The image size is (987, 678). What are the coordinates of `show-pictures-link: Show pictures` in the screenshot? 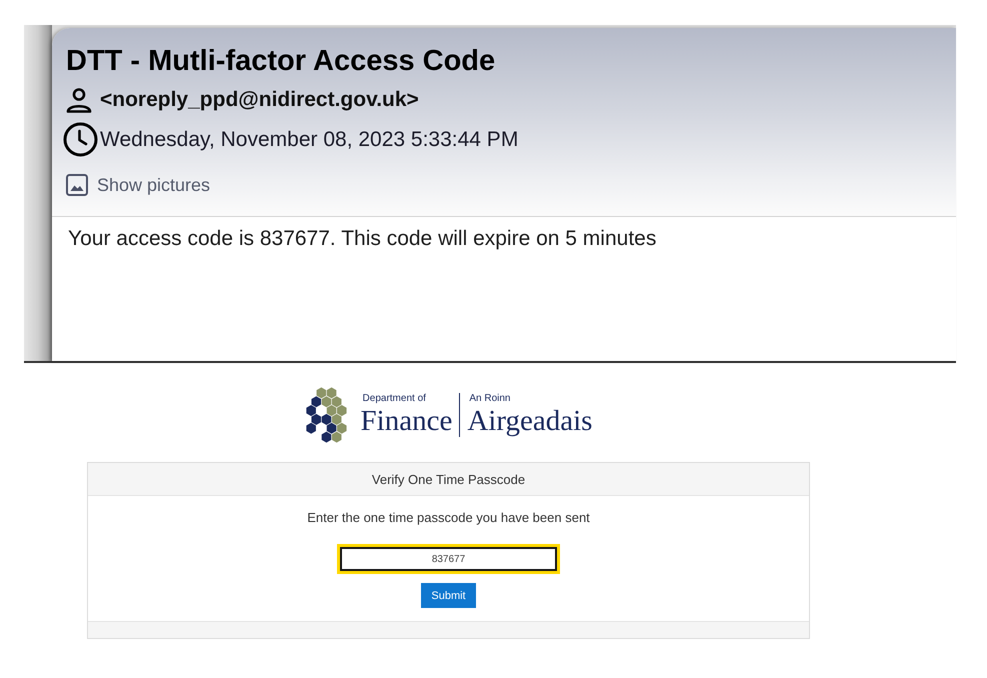 It's located at (153, 185).